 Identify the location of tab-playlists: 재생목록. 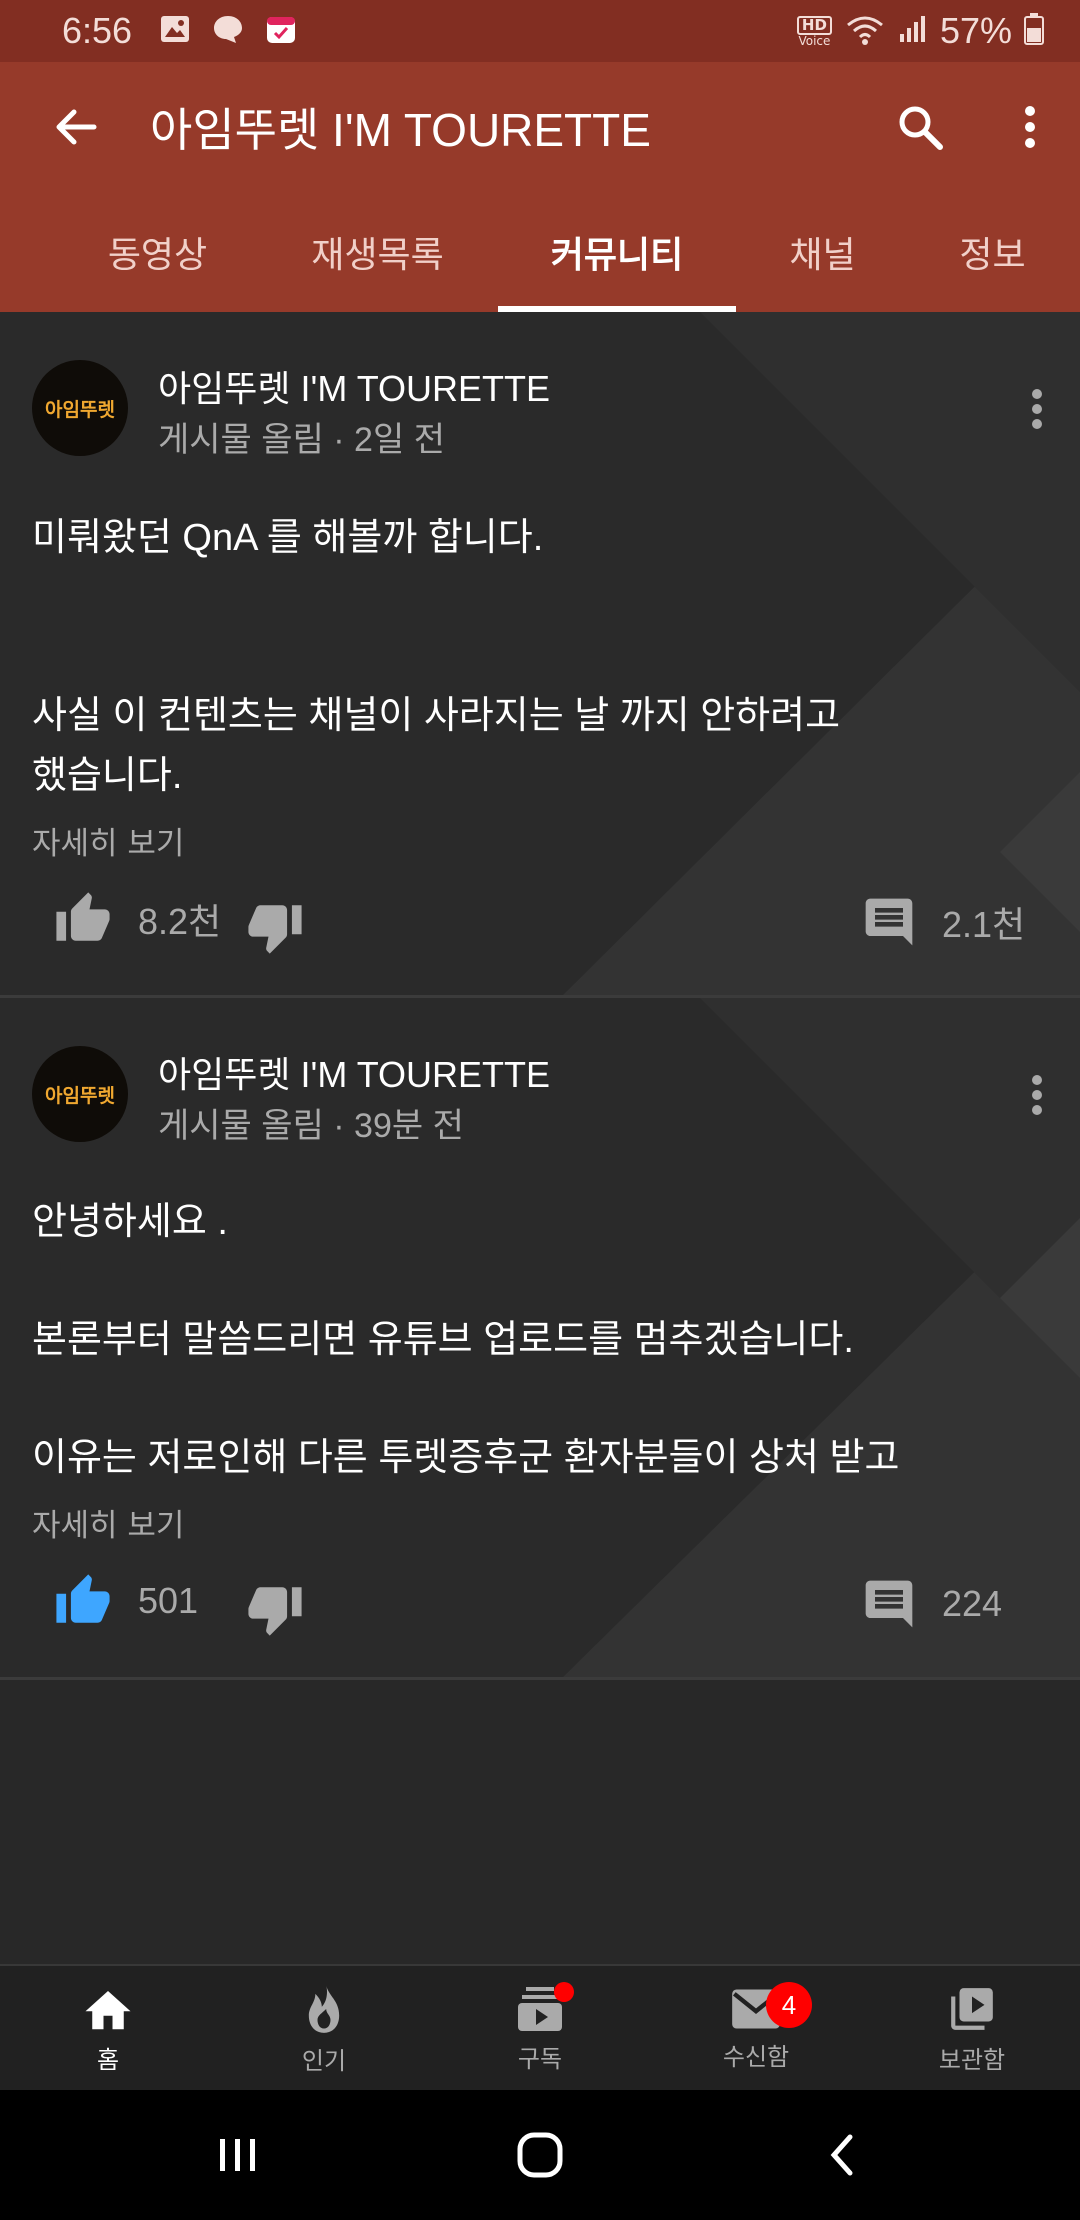
(377, 252).